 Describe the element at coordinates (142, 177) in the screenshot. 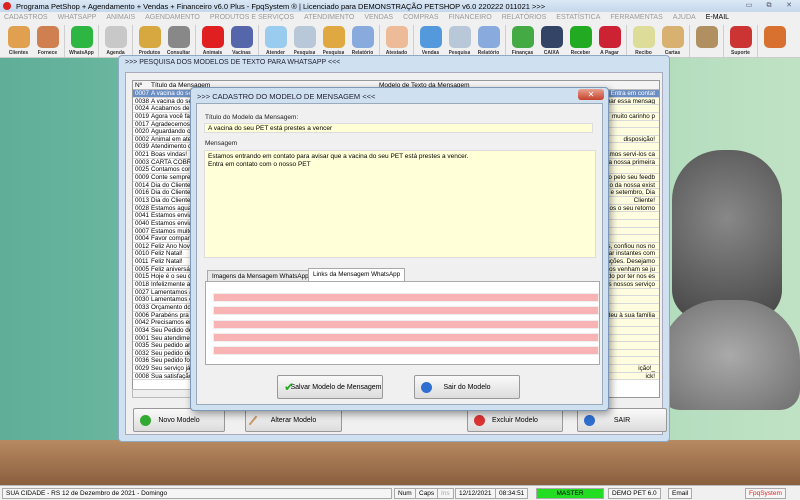

I see `row-number: 0009` at that location.